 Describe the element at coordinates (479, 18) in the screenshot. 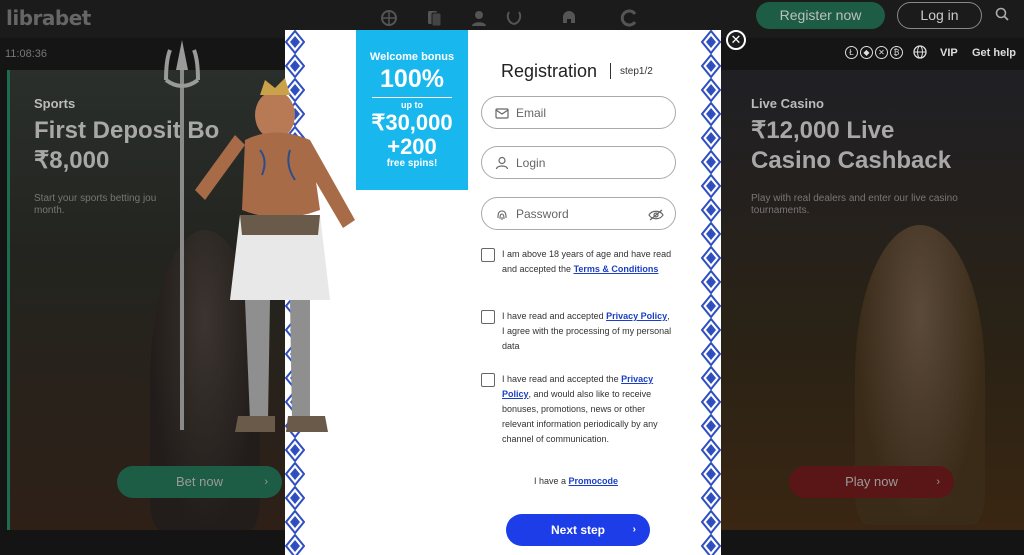

I see `dealer-icon` at that location.